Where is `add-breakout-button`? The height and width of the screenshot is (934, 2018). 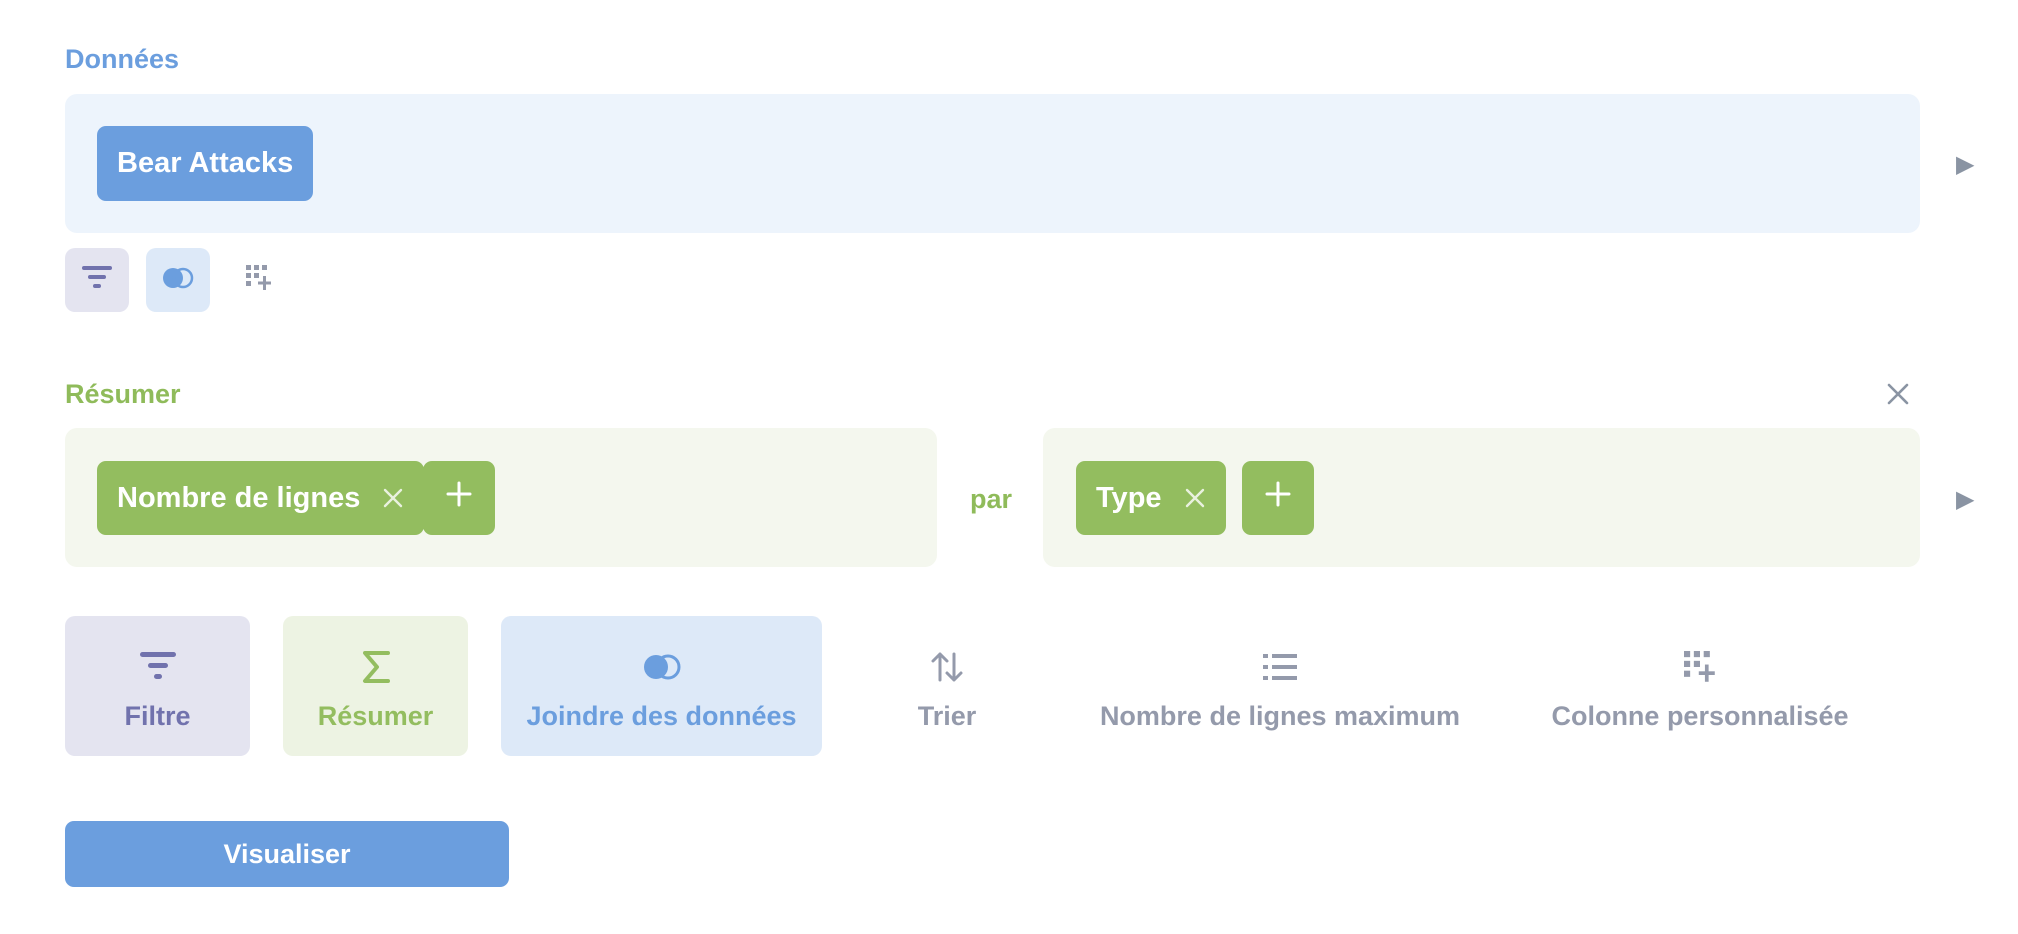
add-breakout-button is located at coordinates (1278, 498).